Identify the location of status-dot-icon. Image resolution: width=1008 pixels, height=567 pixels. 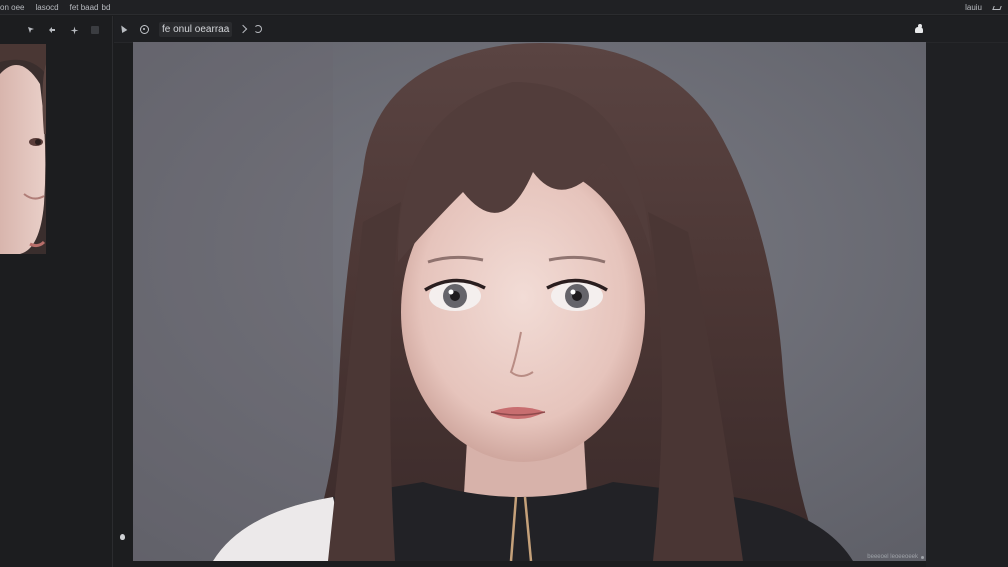
(922, 557).